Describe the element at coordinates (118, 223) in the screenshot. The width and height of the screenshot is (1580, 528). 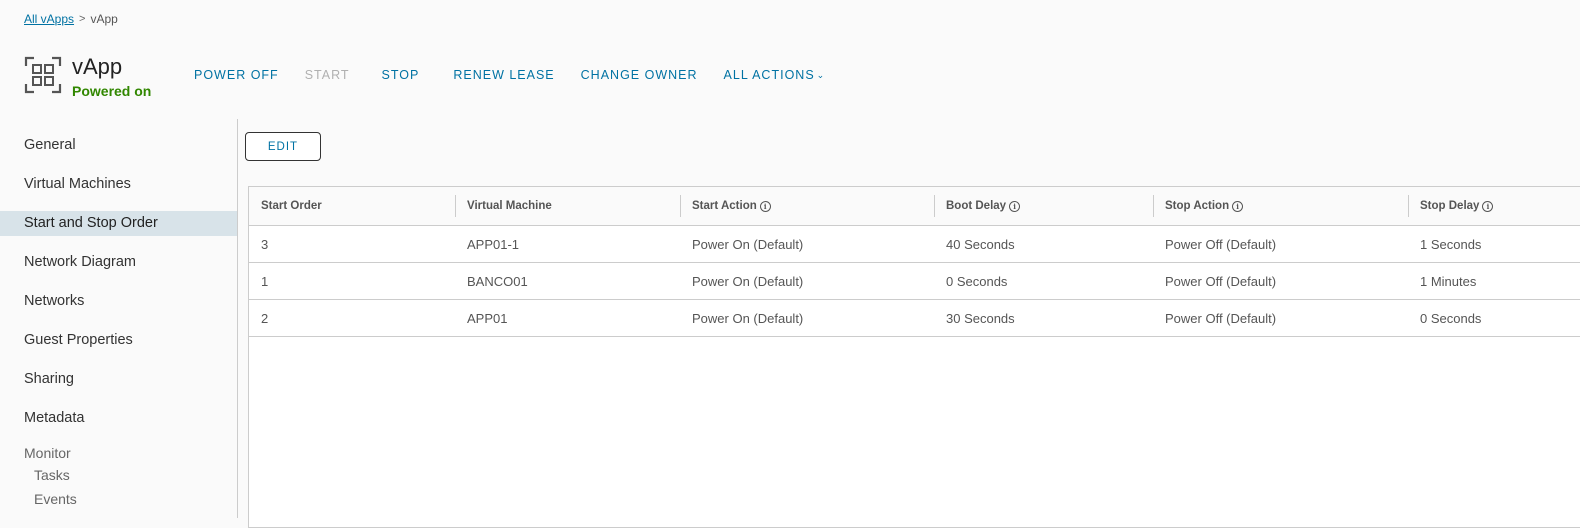
I see `sidebar-item-start-and-stop-order: Start and Stop Order` at that location.